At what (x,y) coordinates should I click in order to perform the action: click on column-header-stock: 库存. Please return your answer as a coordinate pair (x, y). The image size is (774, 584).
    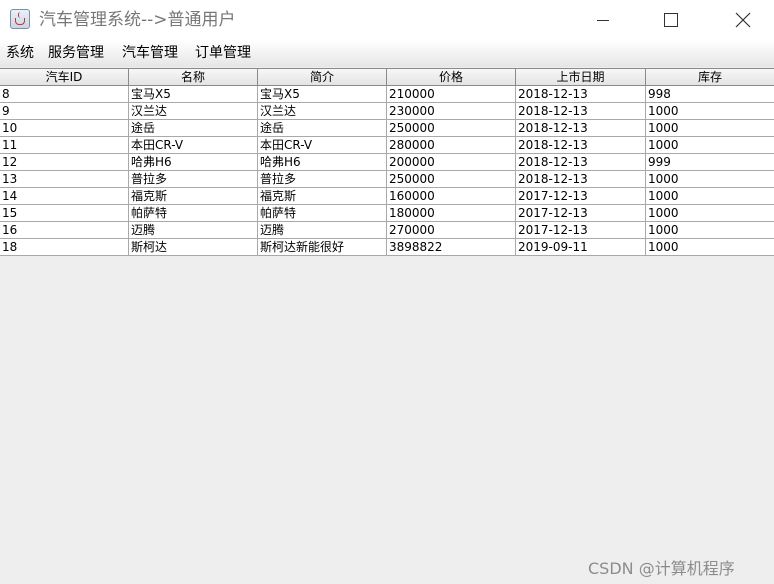
    Looking at the image, I should click on (710, 77).